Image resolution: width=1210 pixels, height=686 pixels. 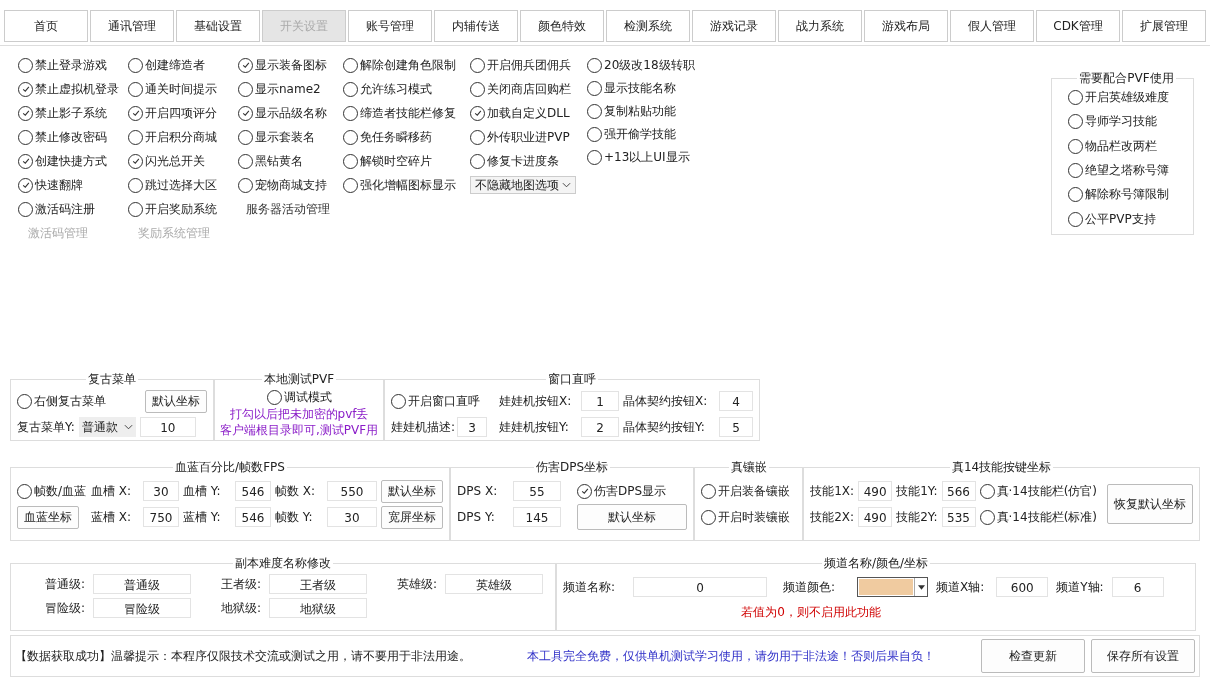 I want to click on input-field: 55, so click(x=537, y=491).